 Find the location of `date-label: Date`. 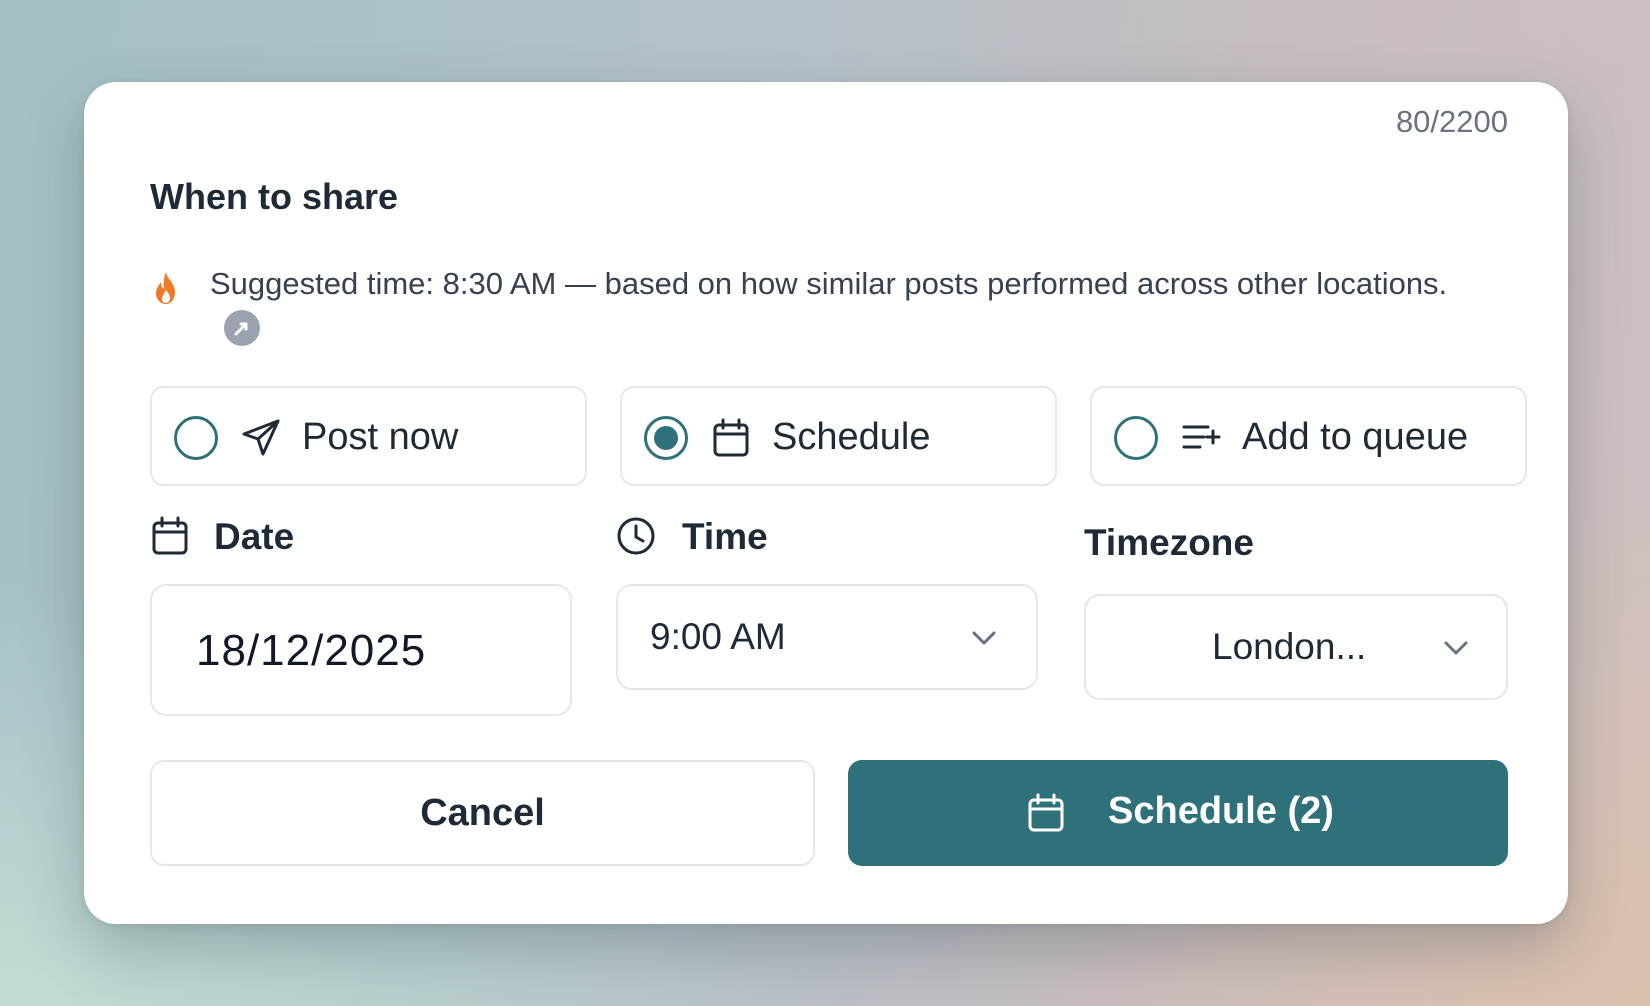

date-label: Date is located at coordinates (254, 536).